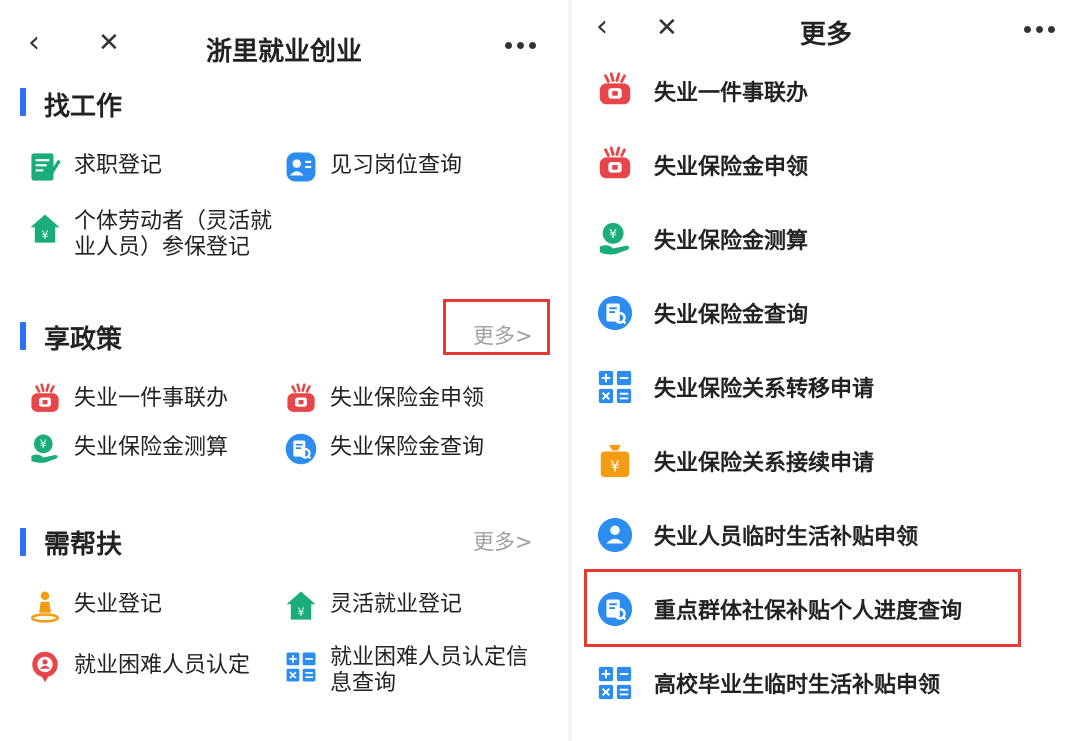 This screenshot has width=1080, height=741. I want to click on page-title: 浙里就业创业, so click(283, 52).